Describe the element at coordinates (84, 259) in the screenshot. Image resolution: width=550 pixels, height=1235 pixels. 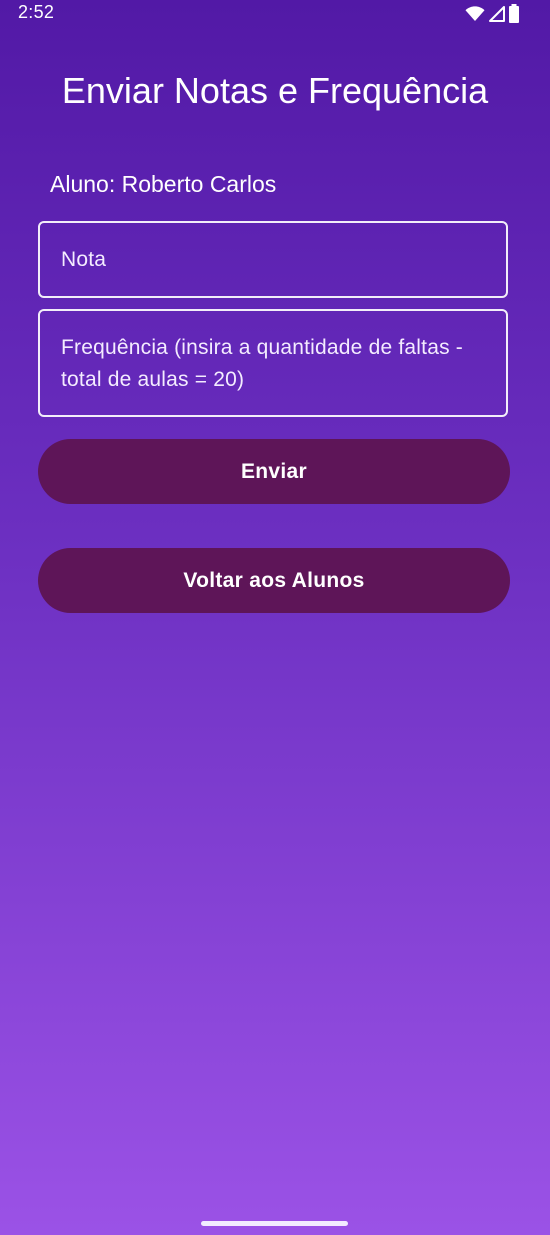
I see `nota-placeholder: Nota` at that location.